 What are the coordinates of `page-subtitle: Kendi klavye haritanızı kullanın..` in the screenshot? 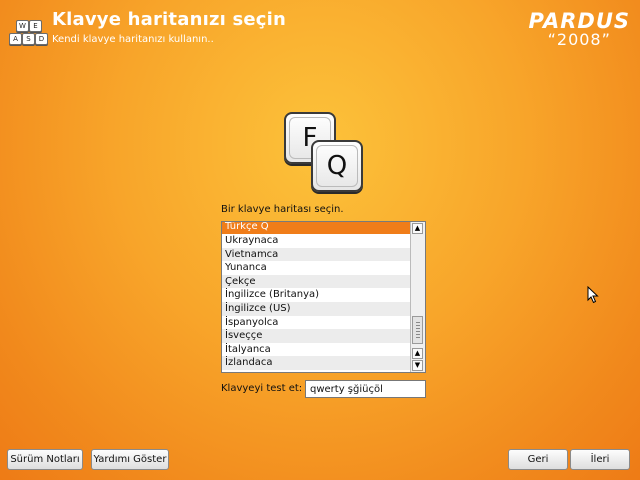 It's located at (133, 39).